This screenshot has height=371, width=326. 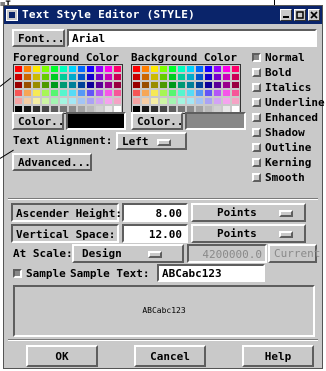 I want to click on style-option-enhanced: Enhanced, so click(x=285, y=117).